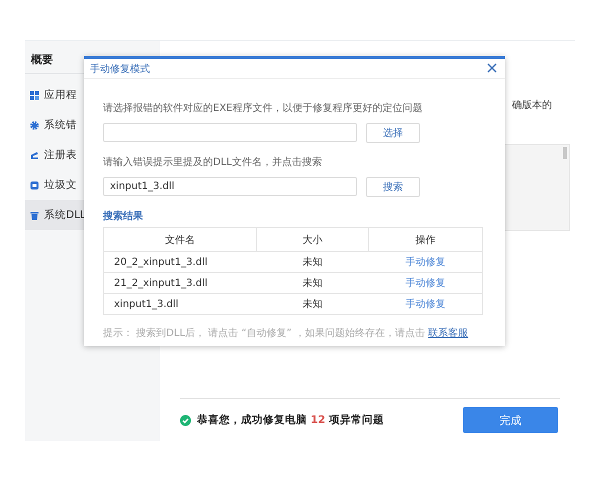  What do you see at coordinates (60, 185) in the screenshot?
I see `sidebar-item-label: 垃圾文` at bounding box center [60, 185].